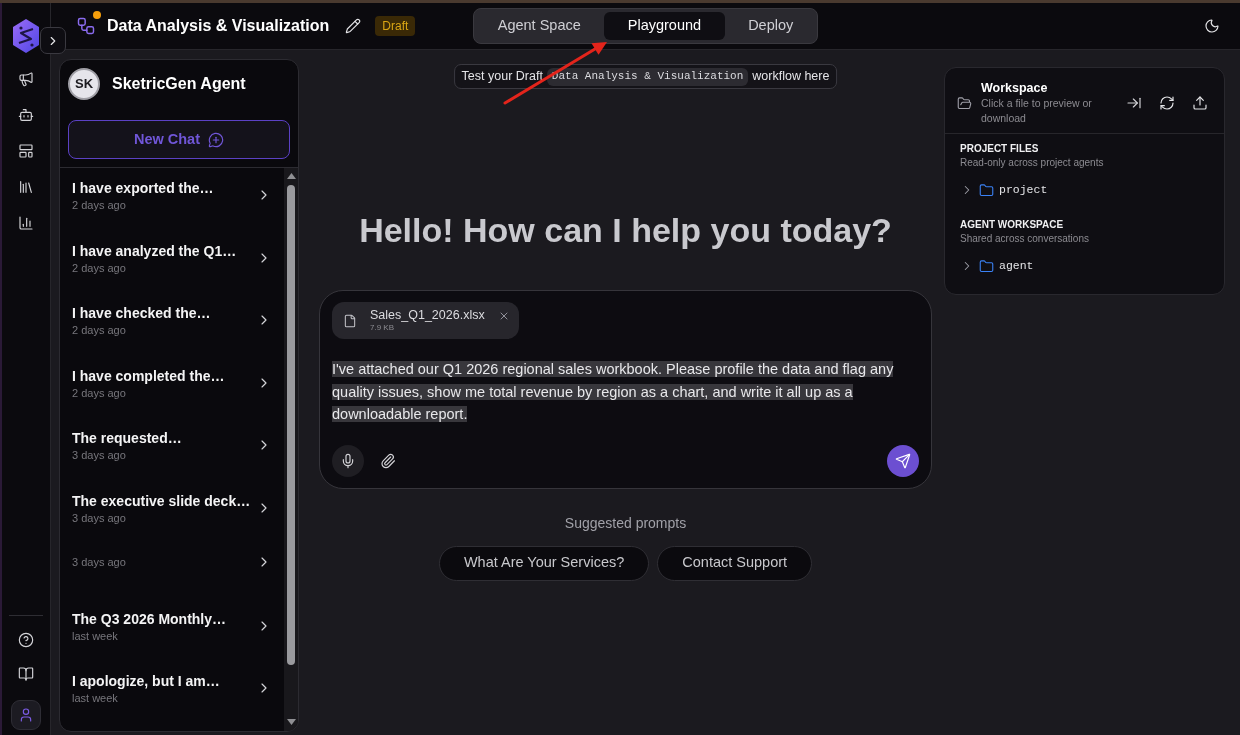 The height and width of the screenshot is (735, 1240). I want to click on chat-history-item: The requested… 3 days ago, so click(172, 449).